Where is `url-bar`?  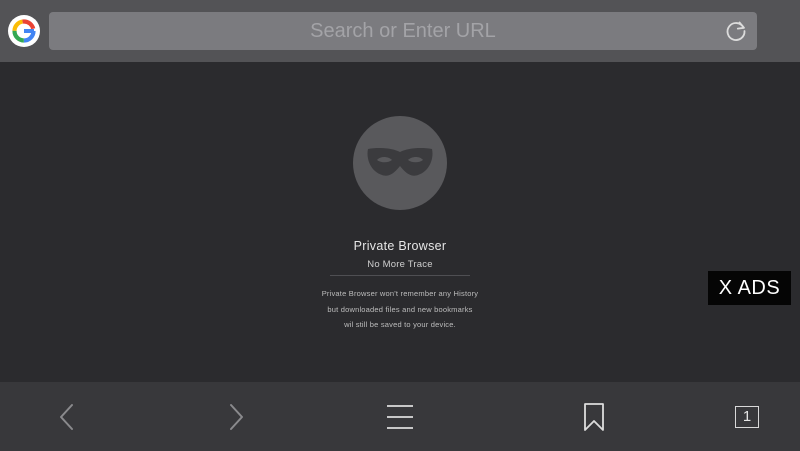
url-bar is located at coordinates (403, 31).